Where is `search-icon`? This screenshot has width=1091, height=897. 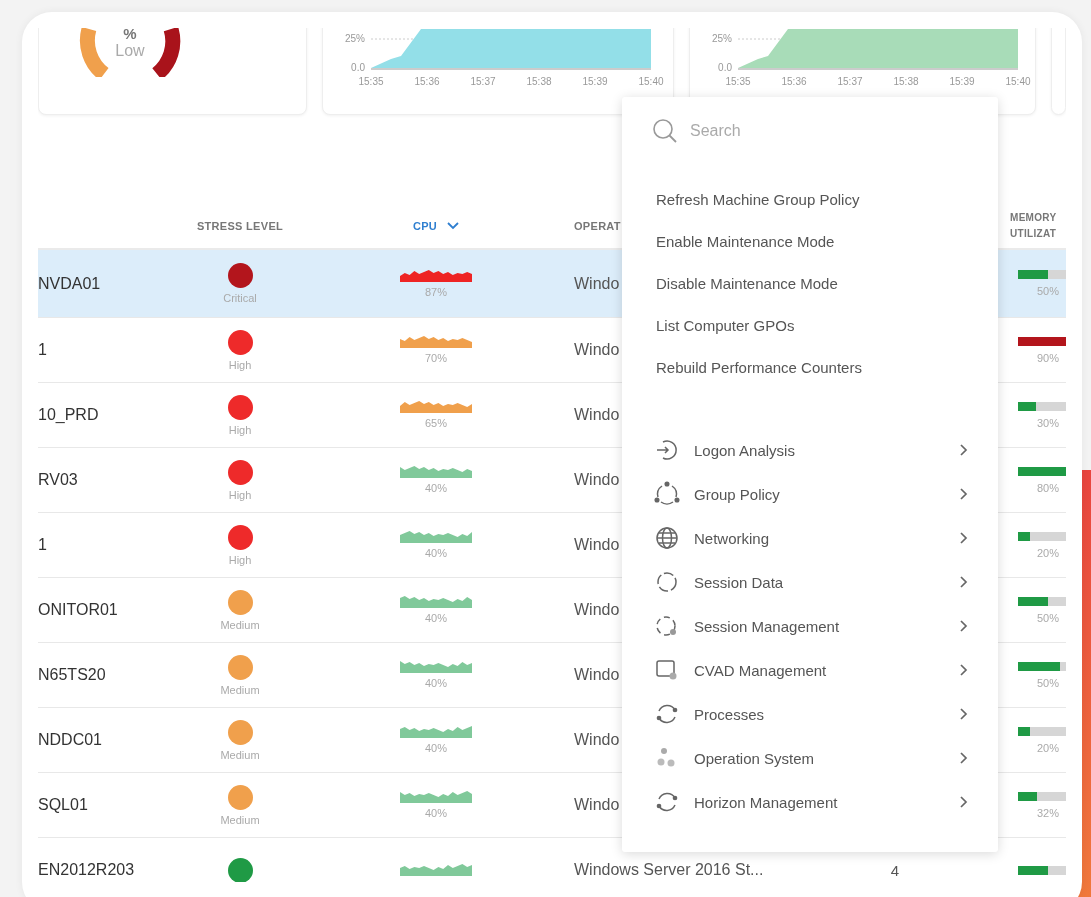 search-icon is located at coordinates (665, 131).